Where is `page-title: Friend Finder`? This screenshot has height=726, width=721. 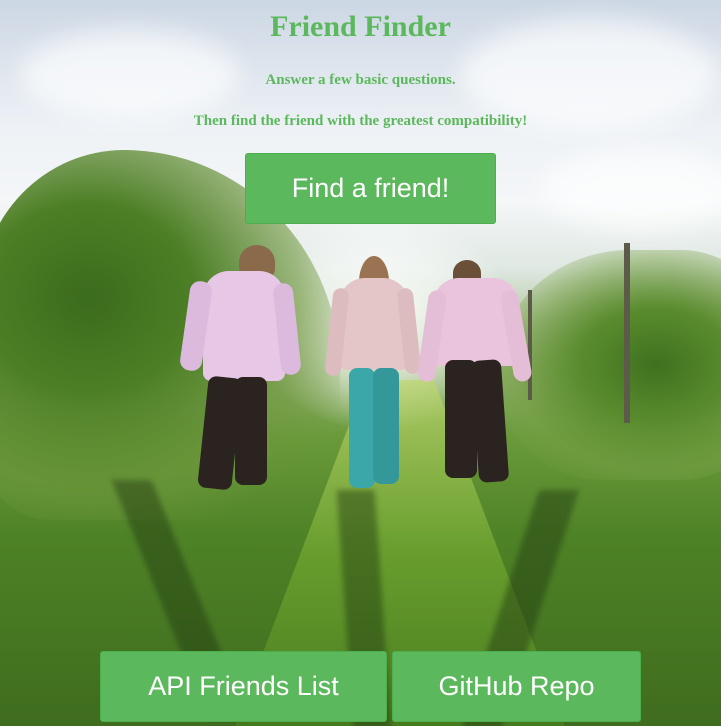
page-title: Friend Finder is located at coordinates (360, 26).